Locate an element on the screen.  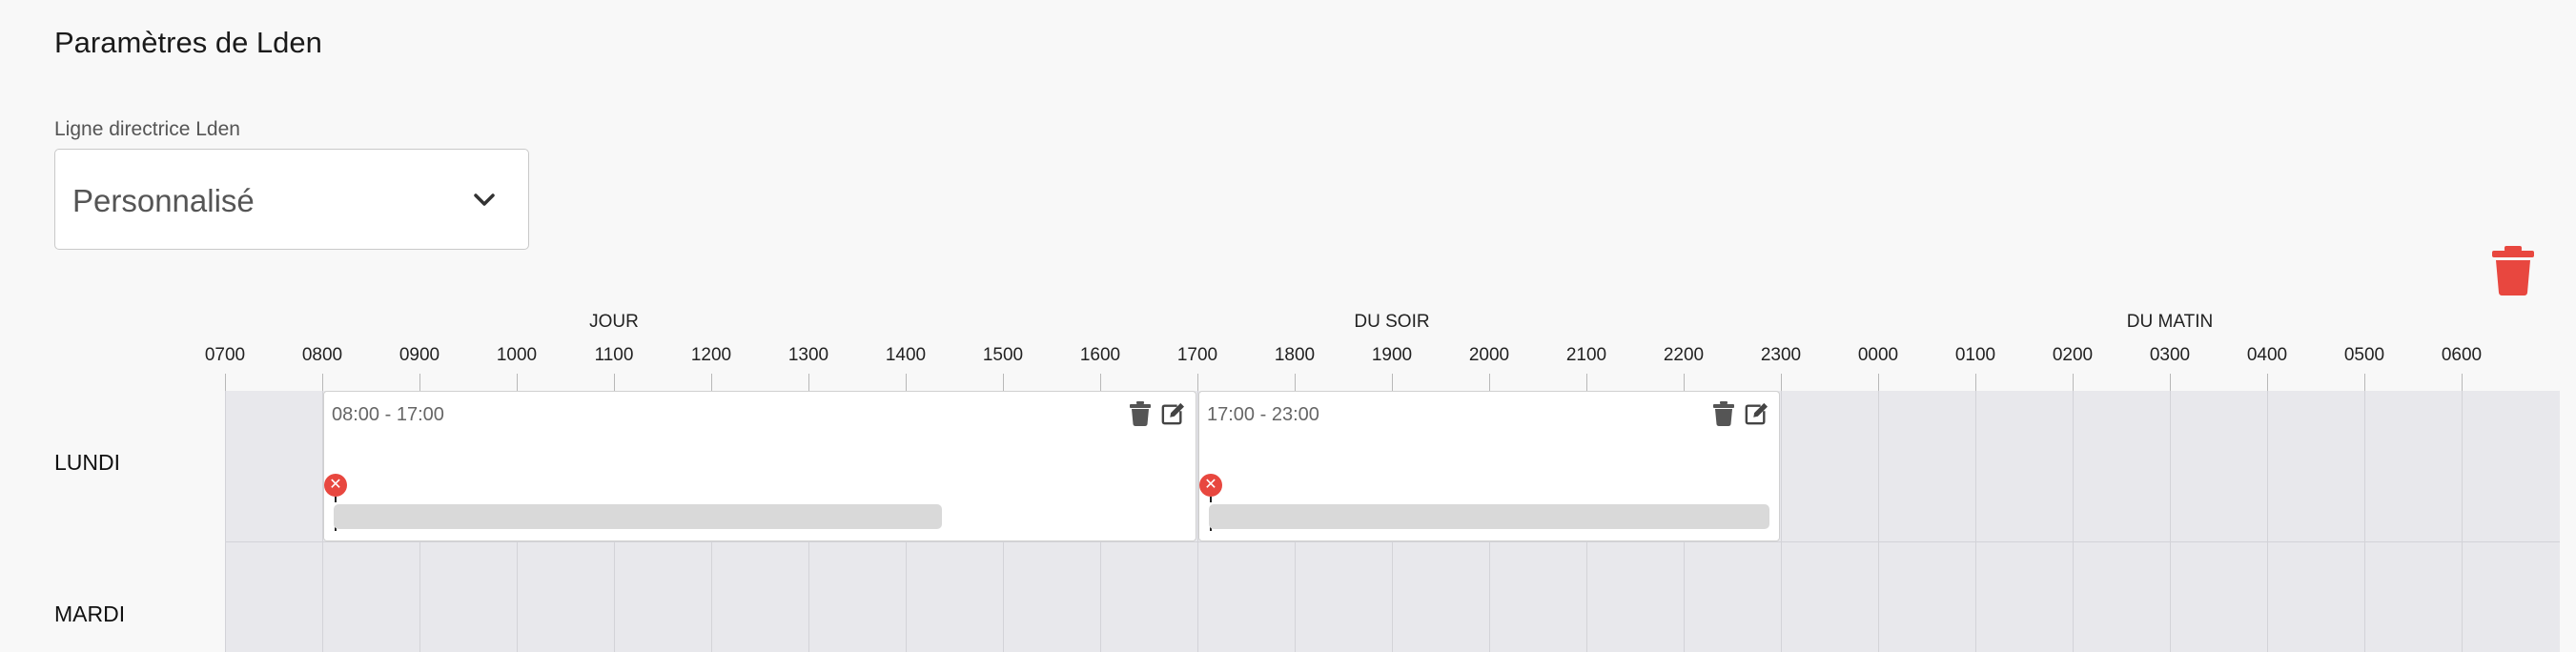
hour-label: 1500 is located at coordinates (1003, 355).